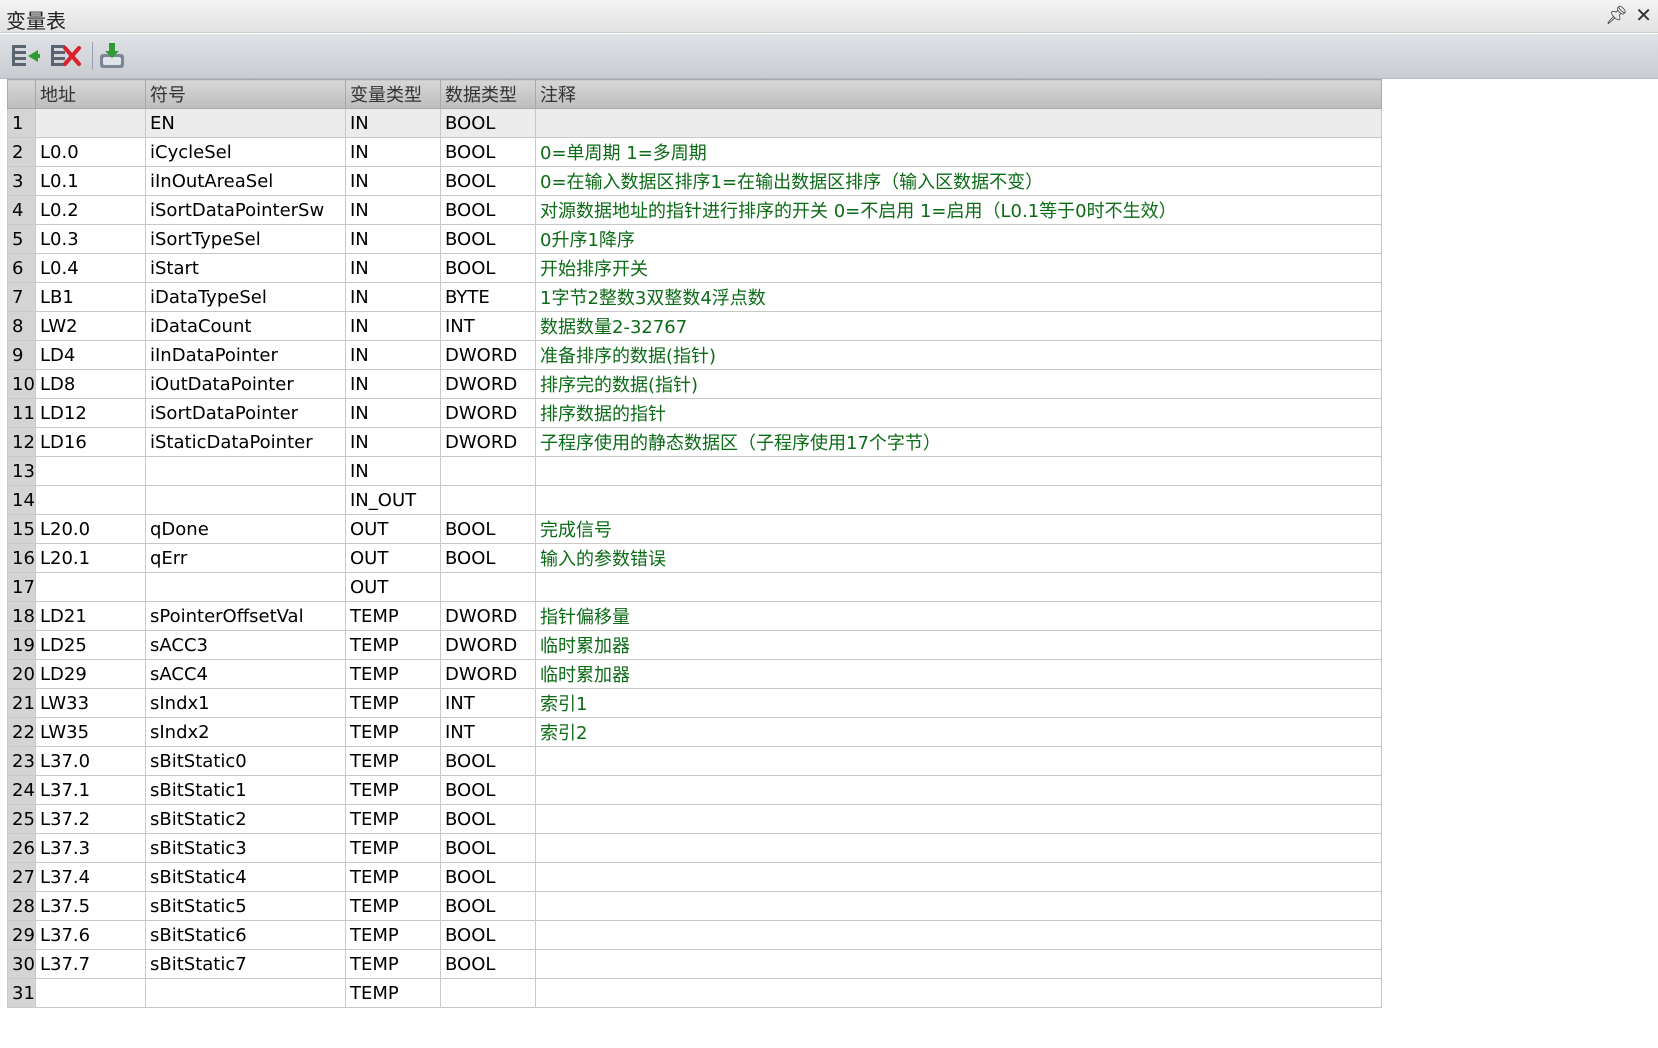 This screenshot has height=1048, width=1658. Describe the element at coordinates (694, 152) in the screenshot. I see `table-row: 2 L0.0 iCycleSel IN BOOL 0=单周期 1=多周期` at that location.